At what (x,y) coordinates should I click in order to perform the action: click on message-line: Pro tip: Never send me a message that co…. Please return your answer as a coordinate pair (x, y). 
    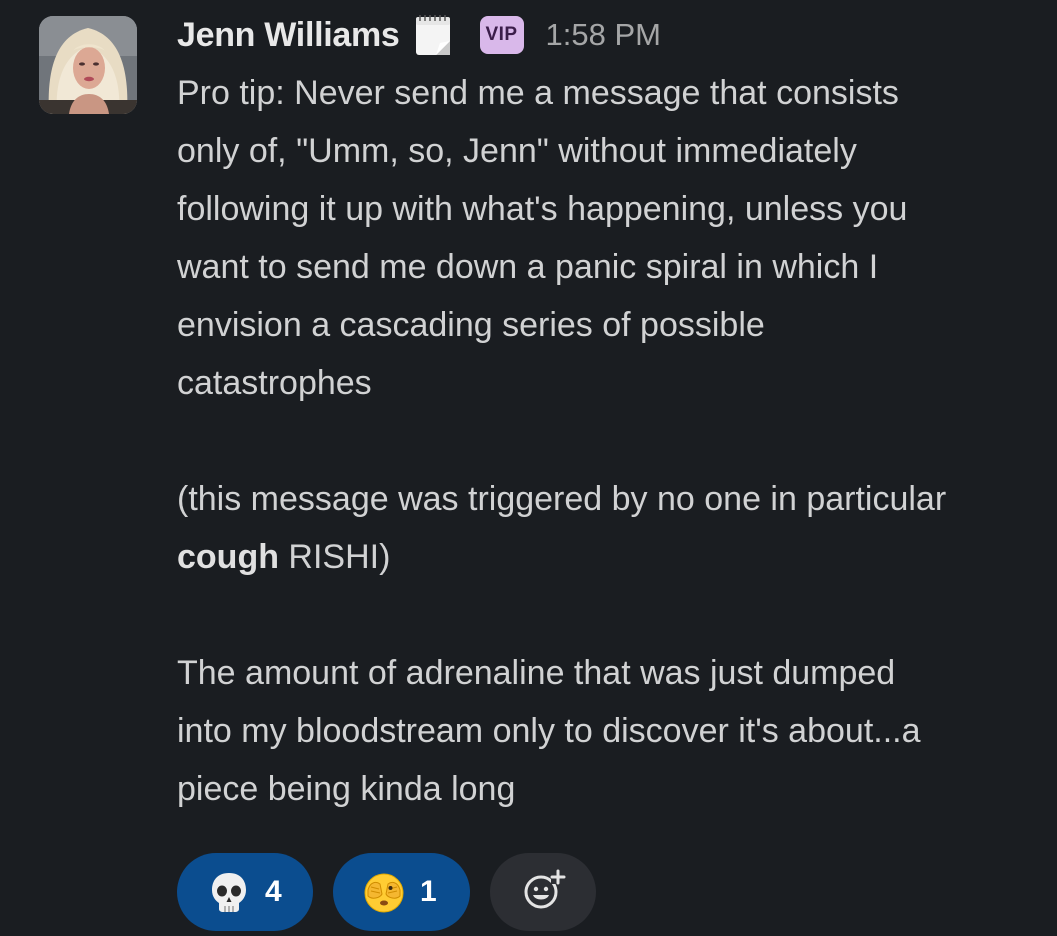
    Looking at the image, I should click on (538, 93).